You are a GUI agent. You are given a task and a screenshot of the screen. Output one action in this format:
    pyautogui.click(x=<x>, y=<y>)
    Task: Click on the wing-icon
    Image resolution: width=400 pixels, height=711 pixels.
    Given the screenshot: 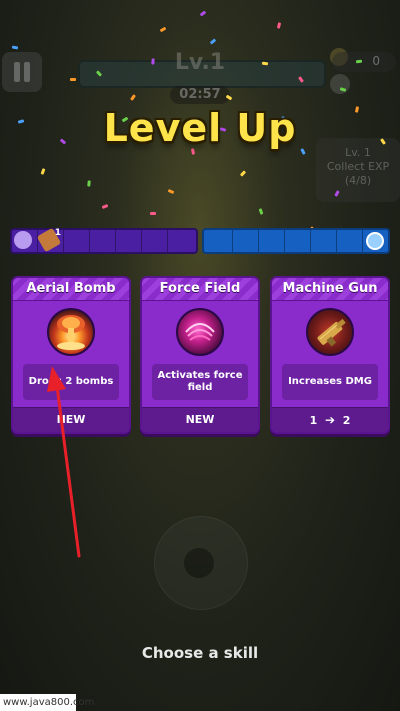 What is the action you would take?
    pyautogui.click(x=23, y=240)
    